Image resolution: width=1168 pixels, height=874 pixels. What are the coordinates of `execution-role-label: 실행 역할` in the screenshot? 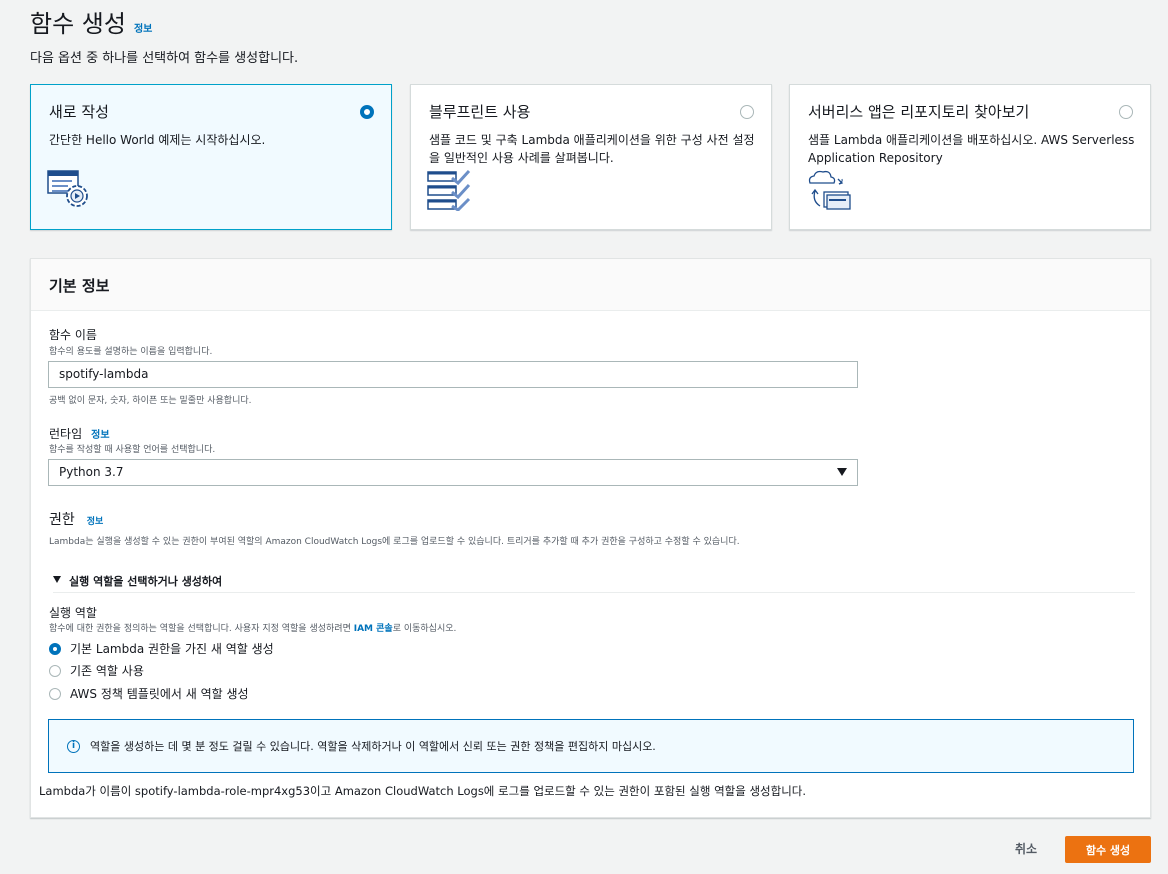 It's located at (73, 613).